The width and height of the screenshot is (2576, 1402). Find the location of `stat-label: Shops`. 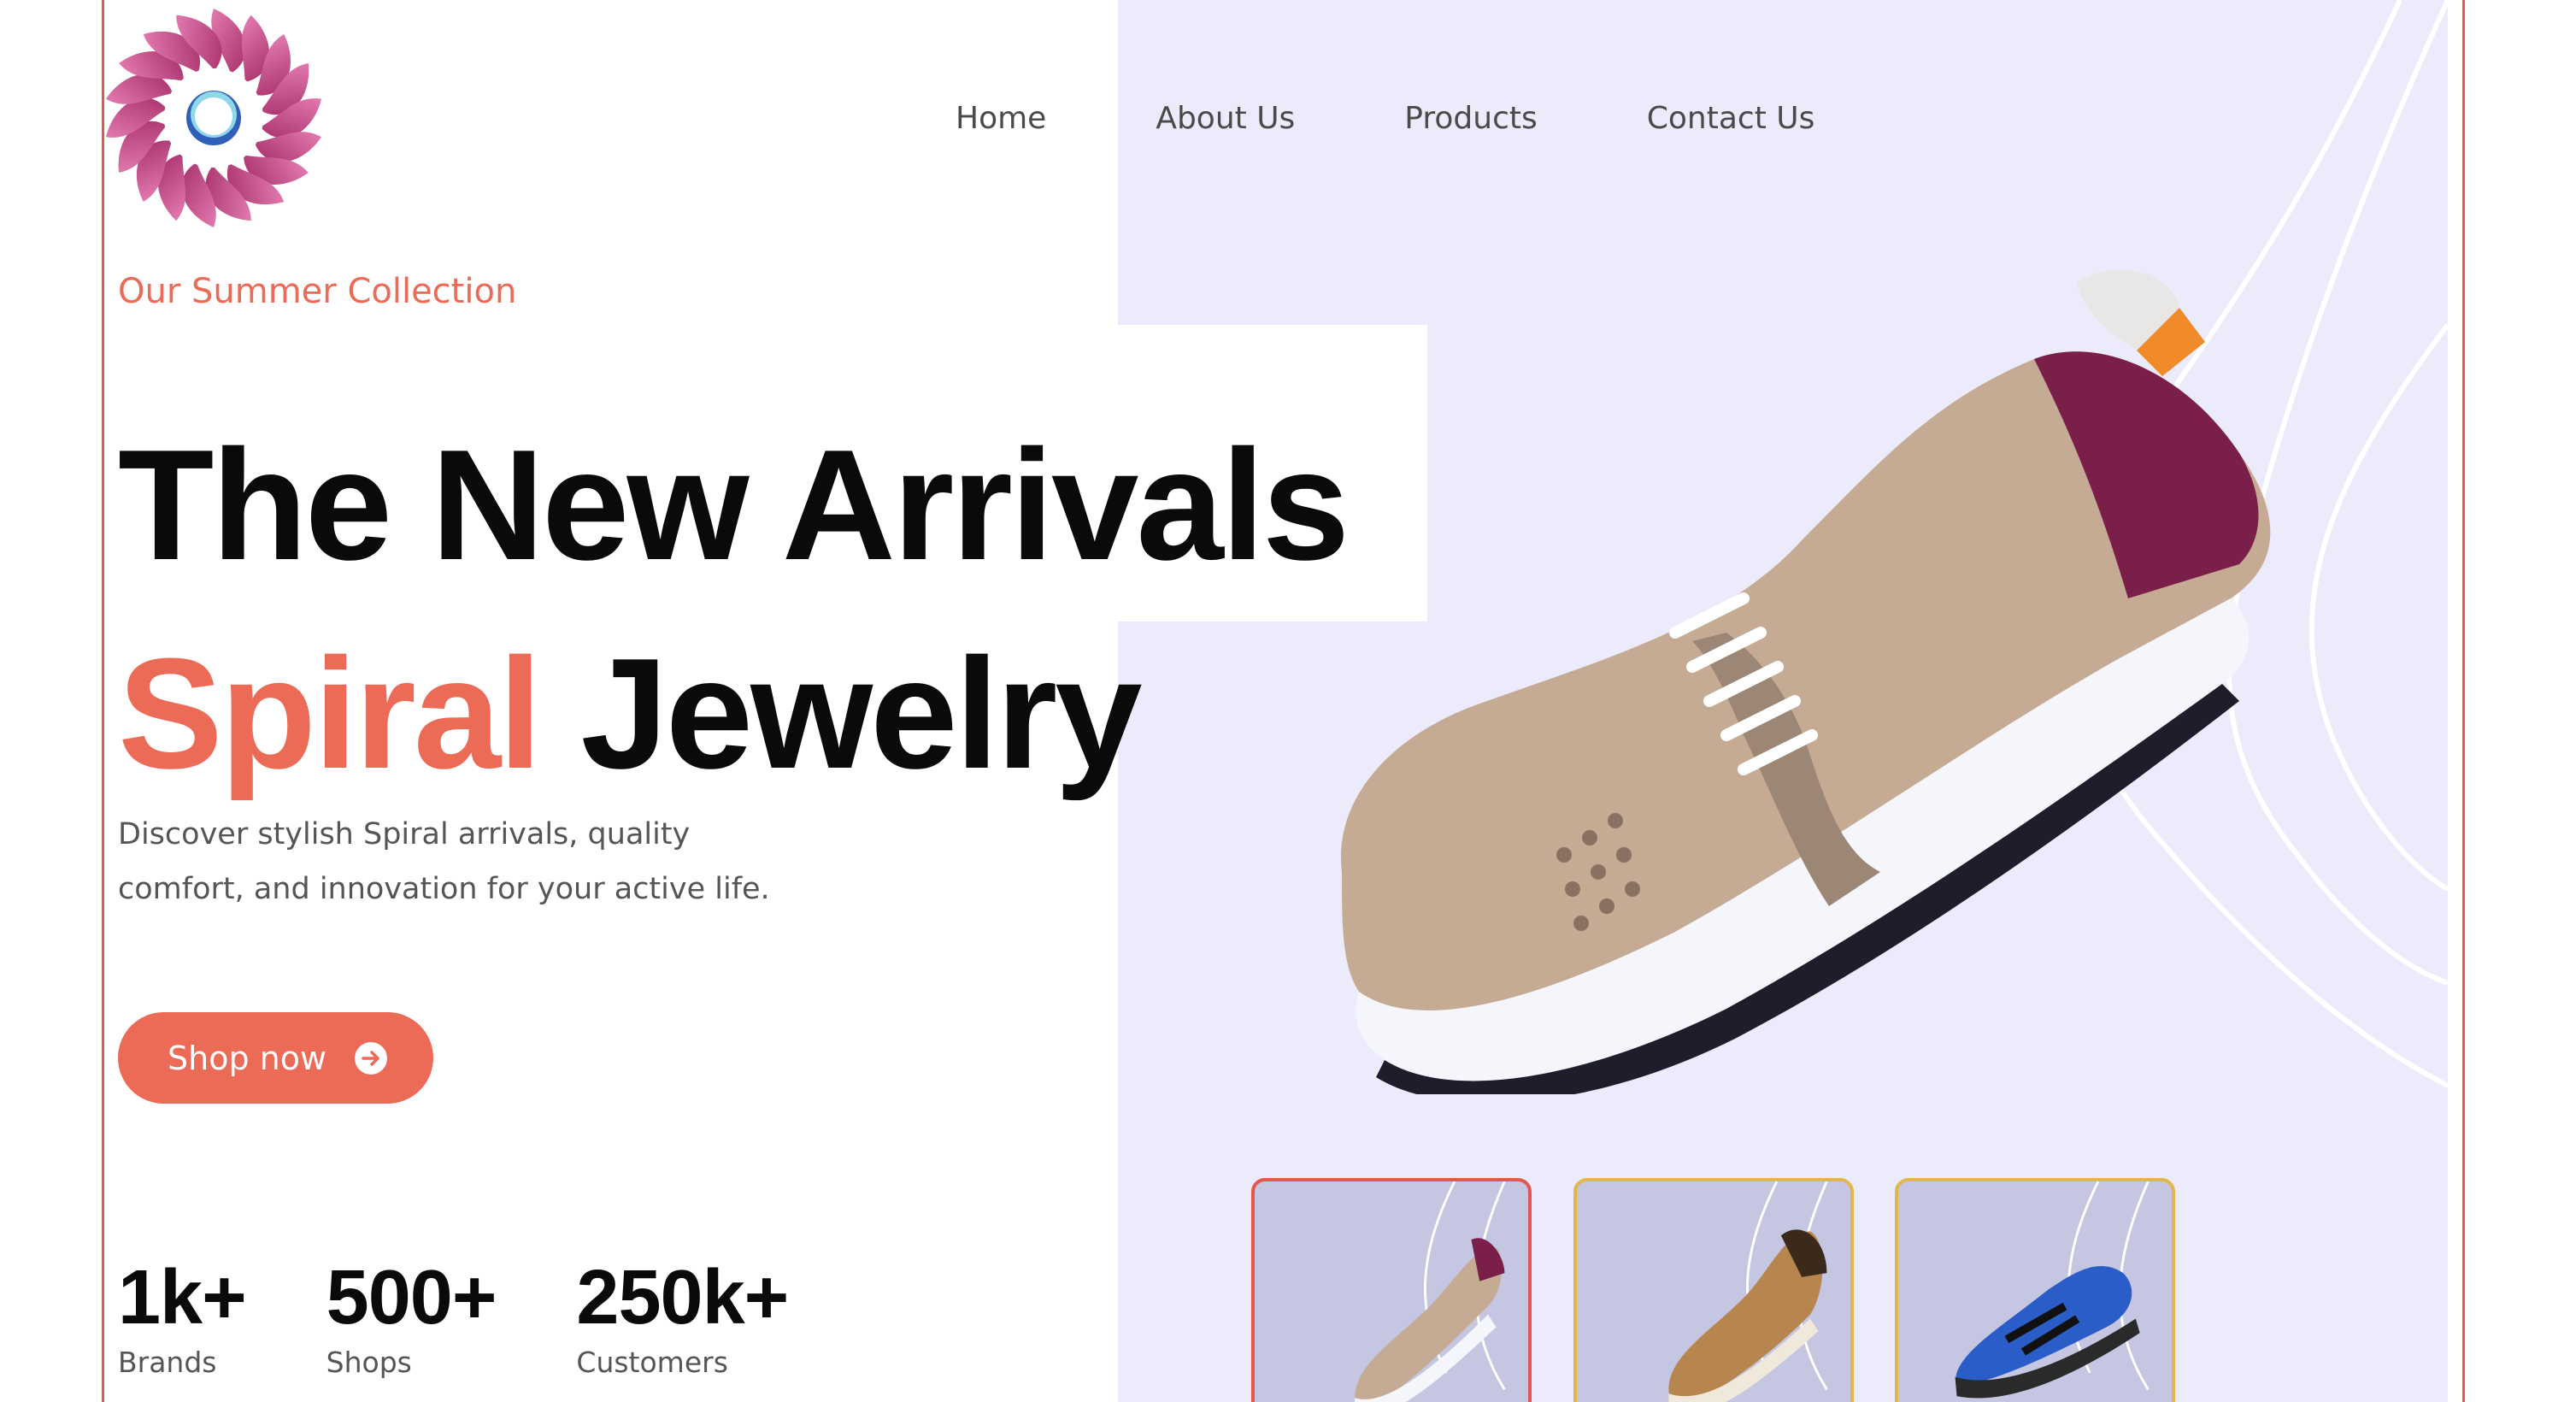

stat-label: Shops is located at coordinates (369, 1362).